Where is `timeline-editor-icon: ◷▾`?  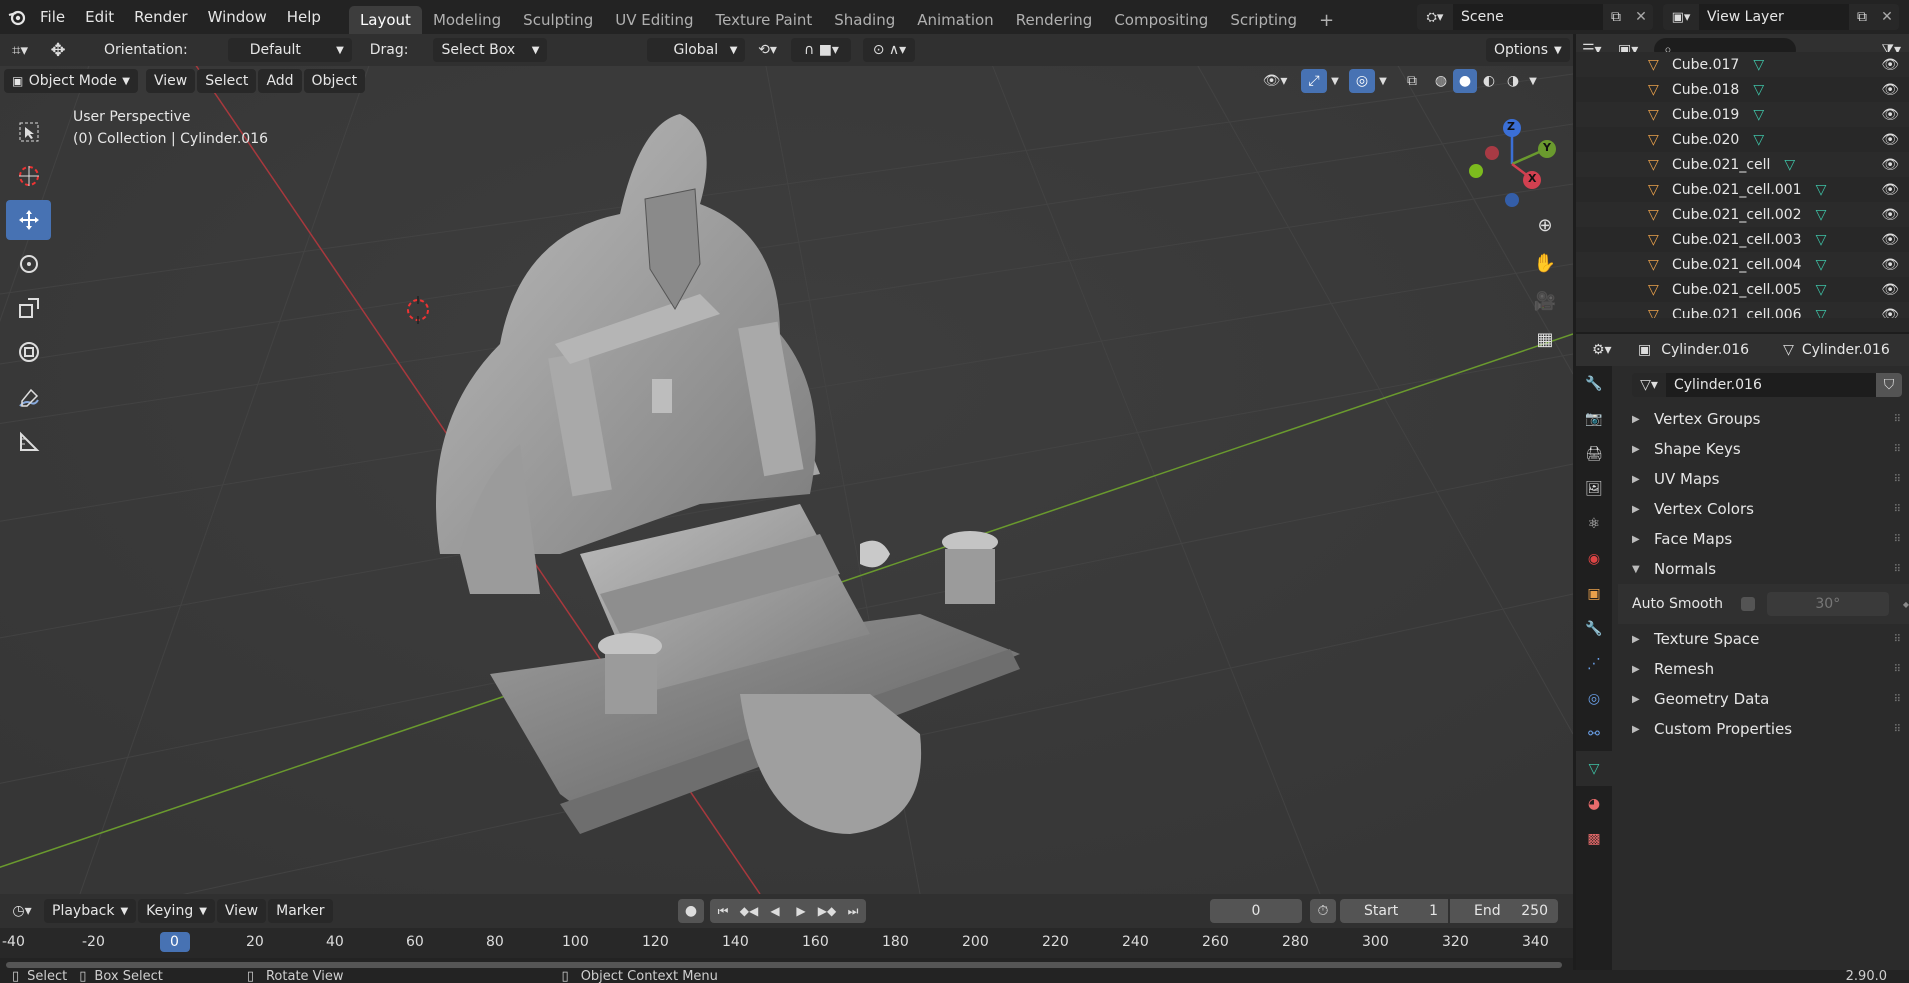
timeline-editor-icon: ◷▾ is located at coordinates (22, 911).